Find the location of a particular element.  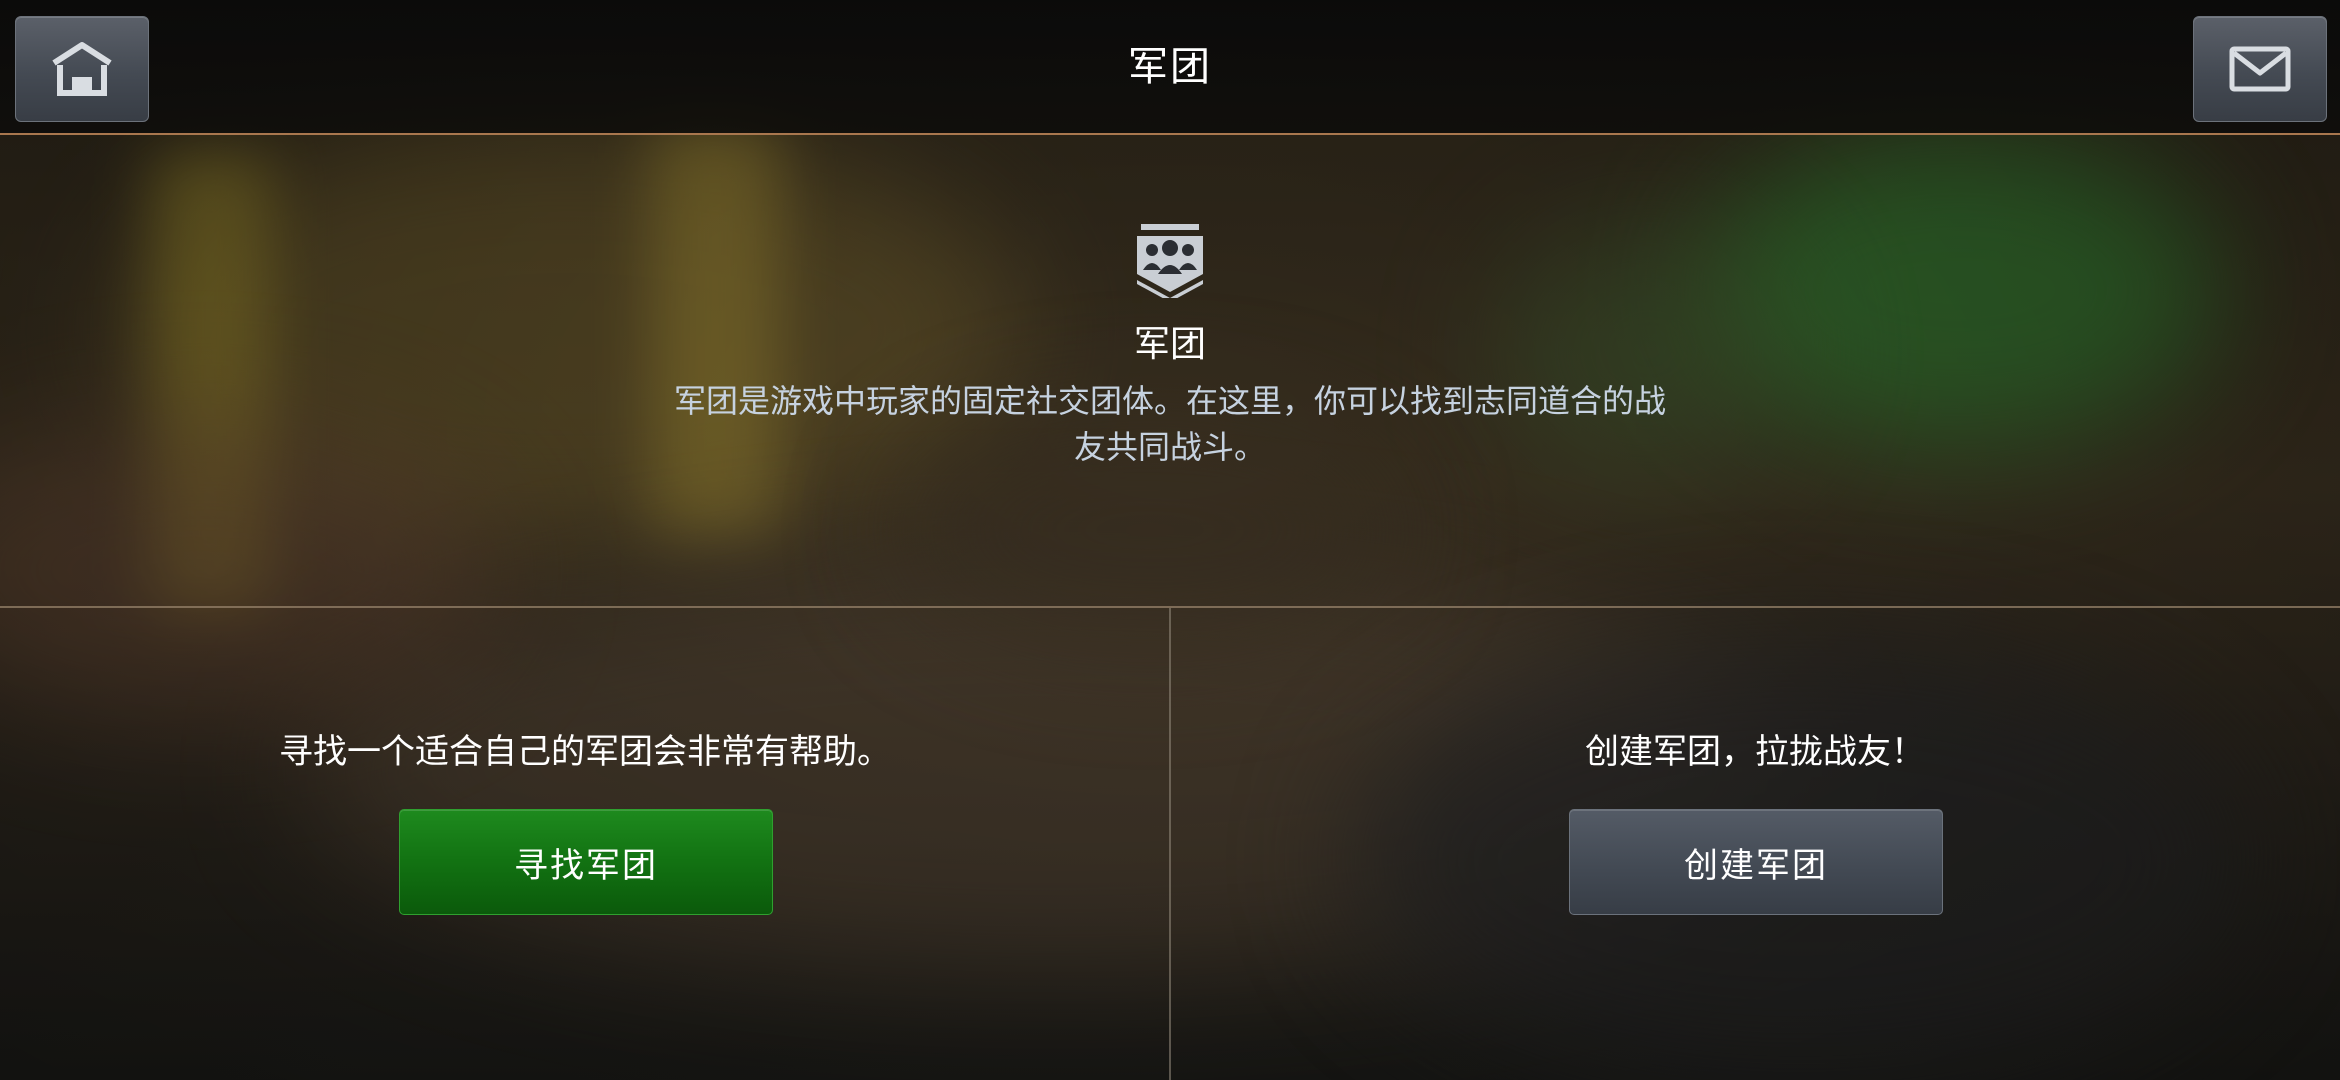

top-bar: 军团 is located at coordinates (1170, 67).